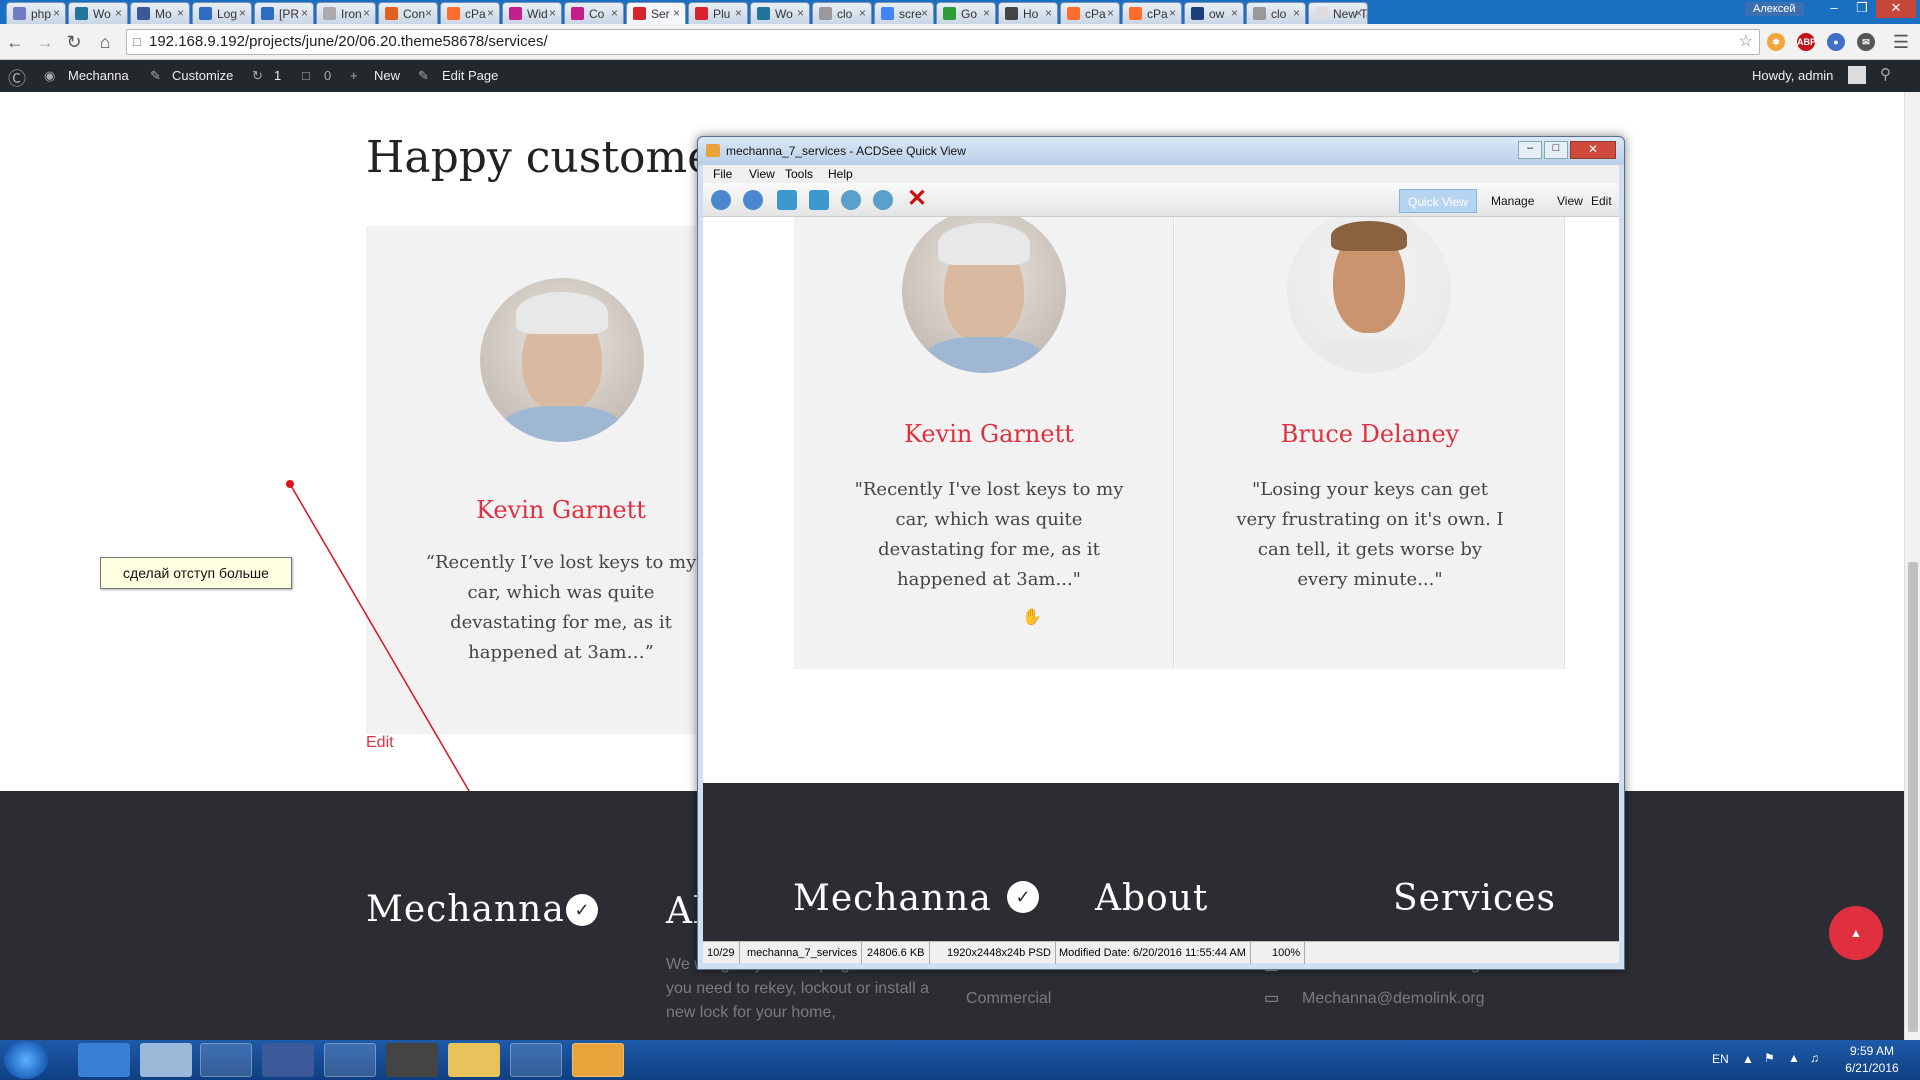 The width and height of the screenshot is (1920, 1080). I want to click on reload-icon: ↻, so click(74, 42).